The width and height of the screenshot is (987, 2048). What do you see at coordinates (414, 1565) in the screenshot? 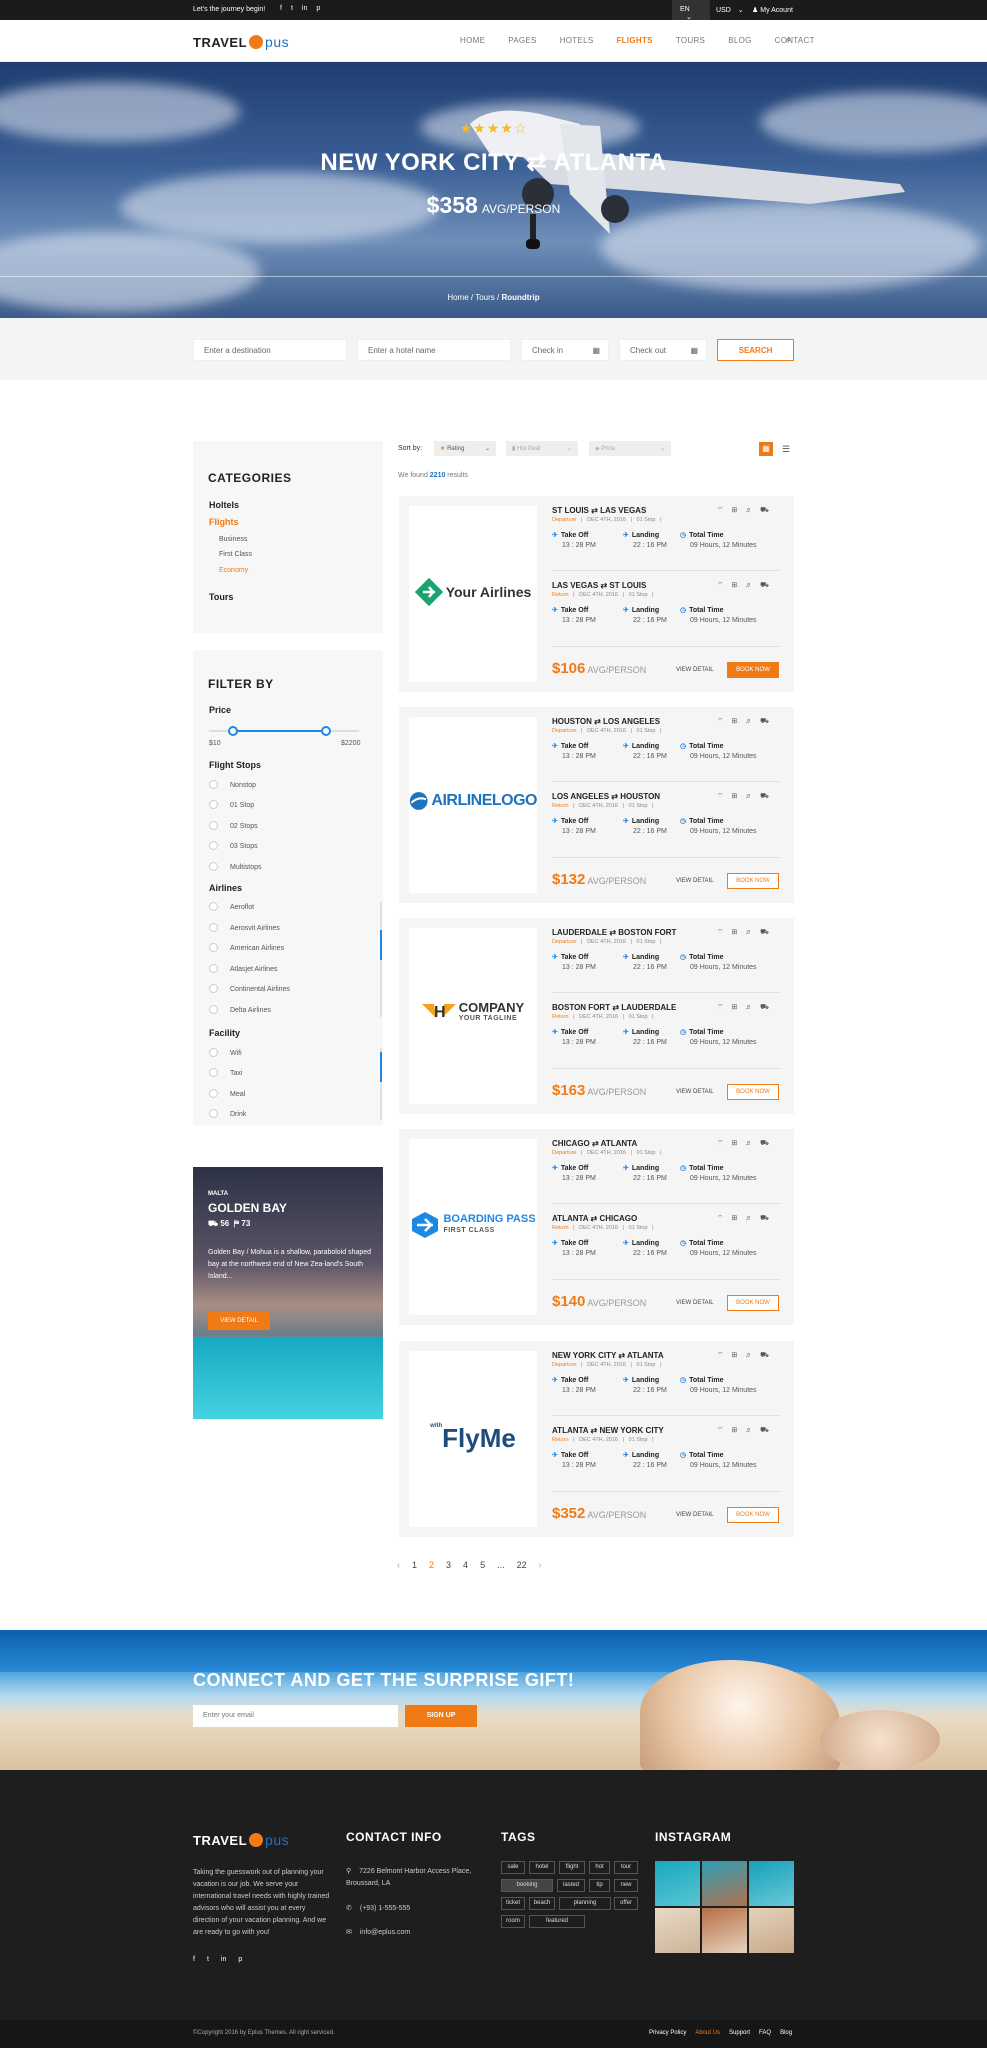
I see `page-link: 1` at bounding box center [414, 1565].